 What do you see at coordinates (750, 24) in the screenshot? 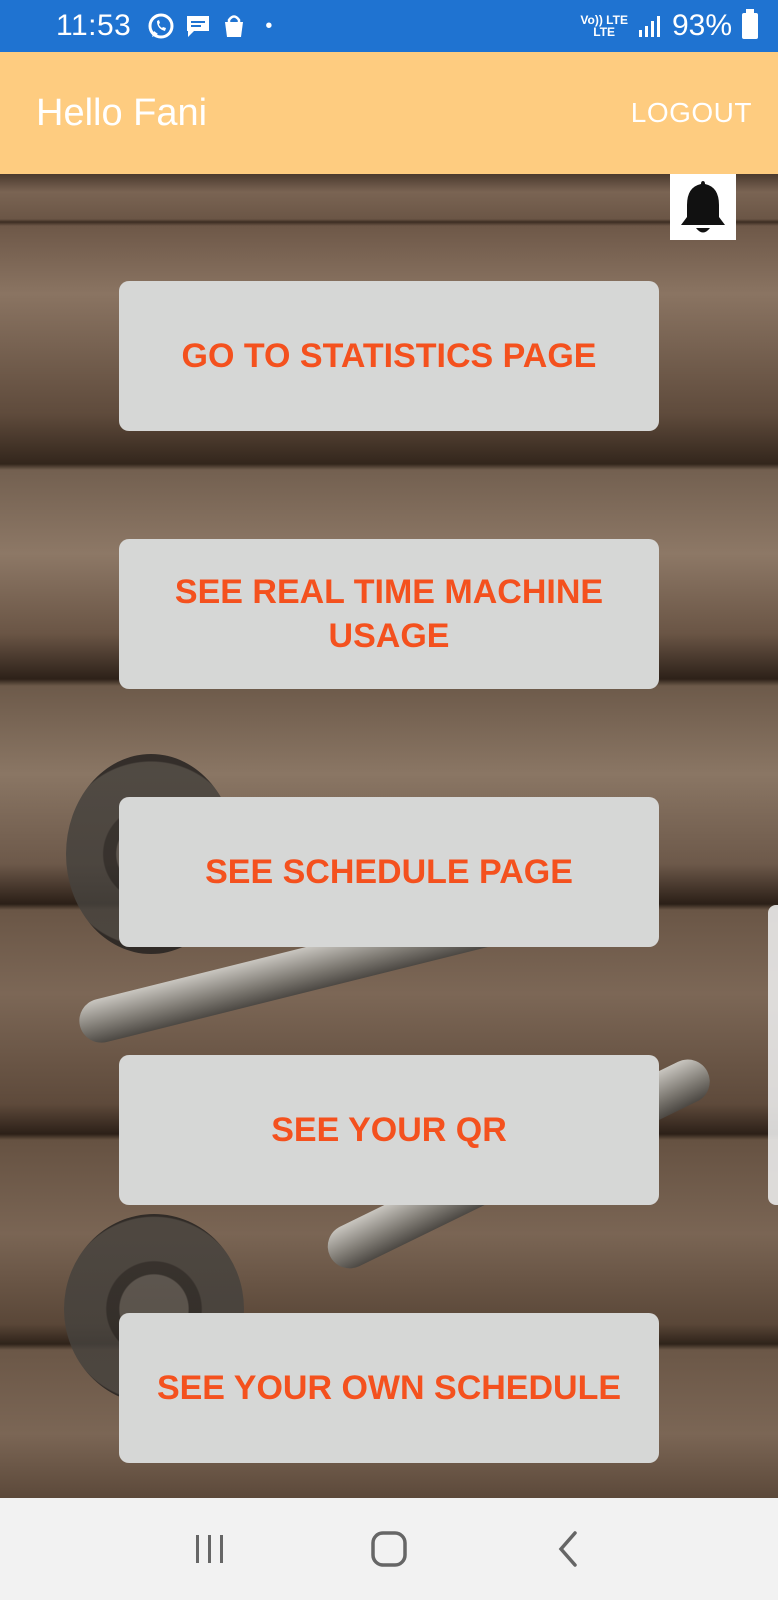
I see `battery-icon` at bounding box center [750, 24].